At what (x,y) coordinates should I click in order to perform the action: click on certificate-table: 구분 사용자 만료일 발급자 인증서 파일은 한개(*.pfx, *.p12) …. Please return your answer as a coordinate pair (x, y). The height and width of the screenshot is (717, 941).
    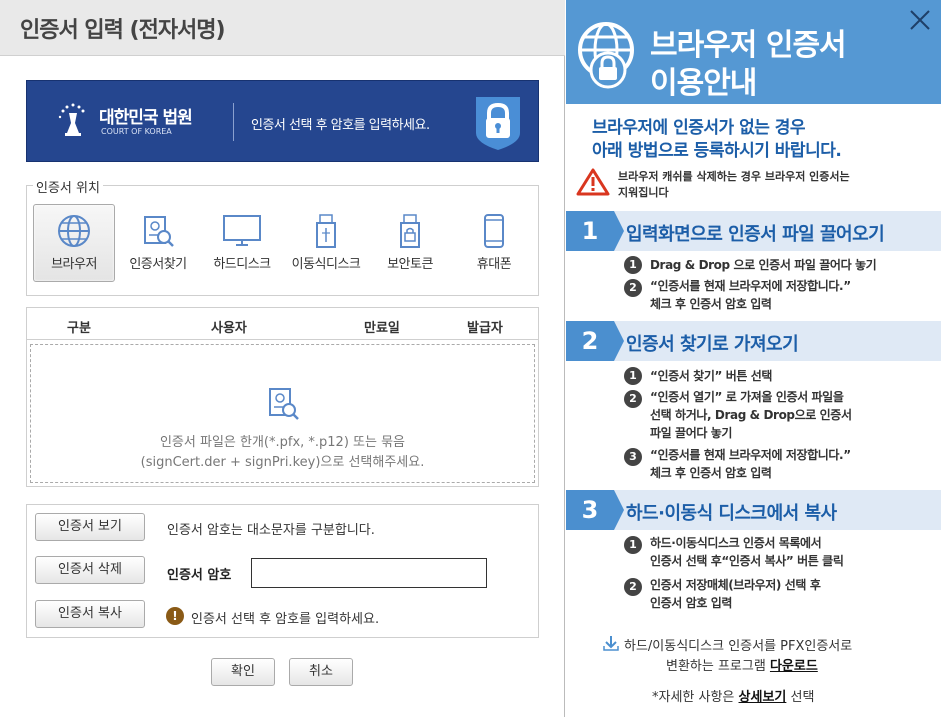
    Looking at the image, I should click on (282, 397).